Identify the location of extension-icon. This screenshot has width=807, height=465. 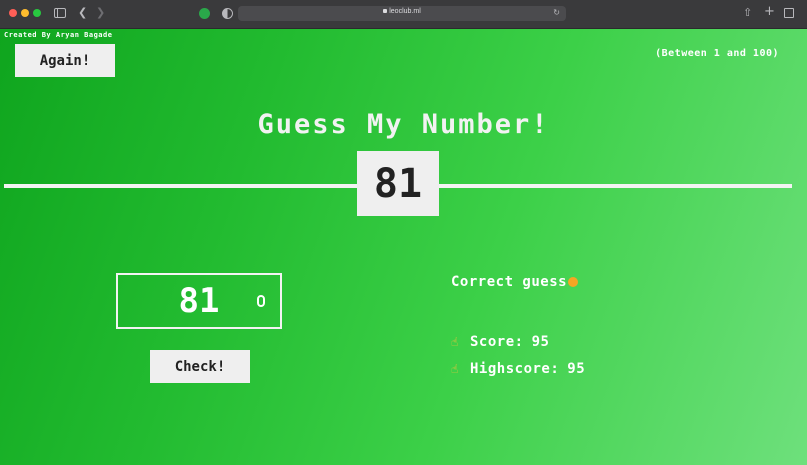
(204, 13).